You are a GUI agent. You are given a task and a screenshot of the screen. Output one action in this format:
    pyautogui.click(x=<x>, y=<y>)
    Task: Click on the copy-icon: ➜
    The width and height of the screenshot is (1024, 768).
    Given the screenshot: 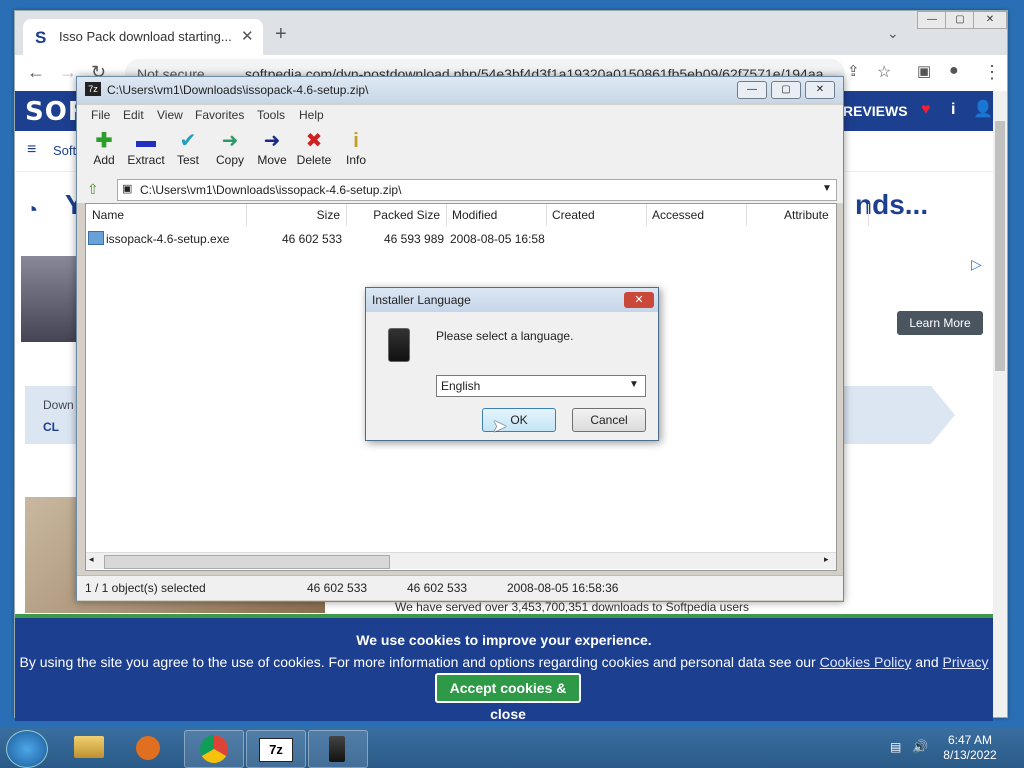 What is the action you would take?
    pyautogui.click(x=230, y=141)
    